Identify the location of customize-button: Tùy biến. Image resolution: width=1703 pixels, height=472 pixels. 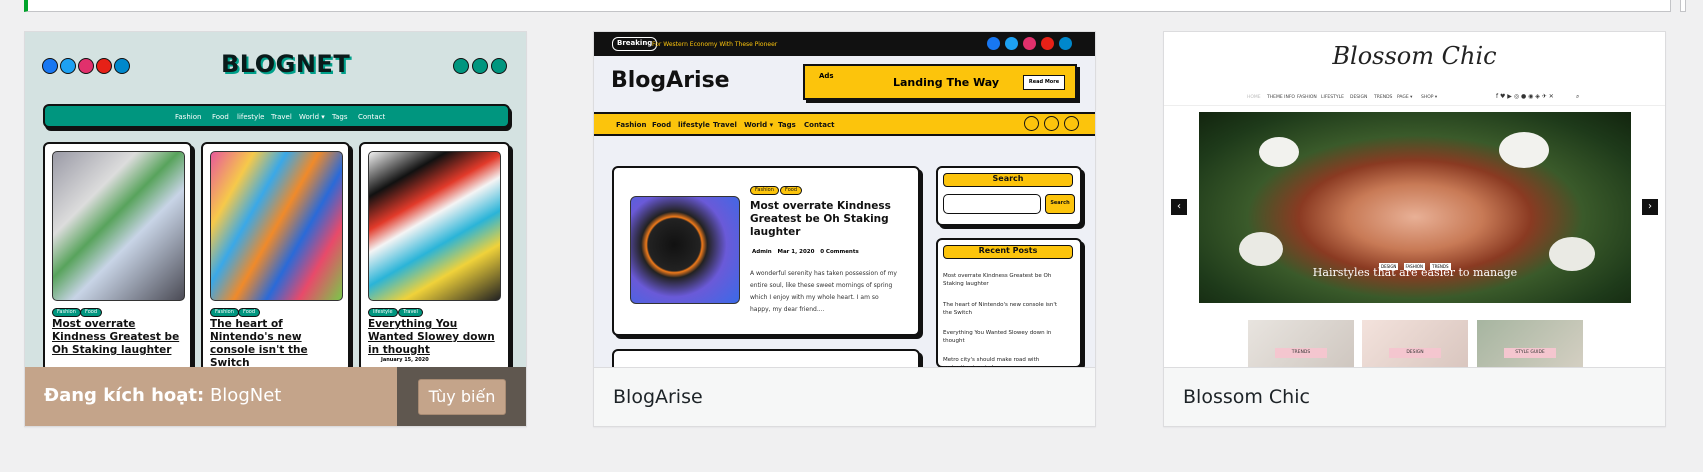
(462, 397).